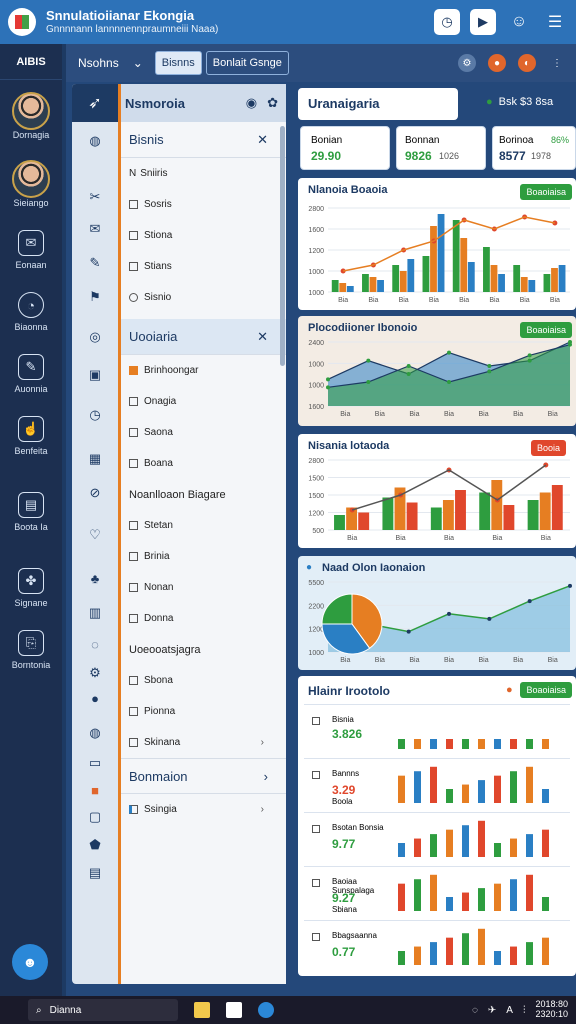  Describe the element at coordinates (203, 494) in the screenshot. I see `list-item: Noanlloaon Biagare` at that location.